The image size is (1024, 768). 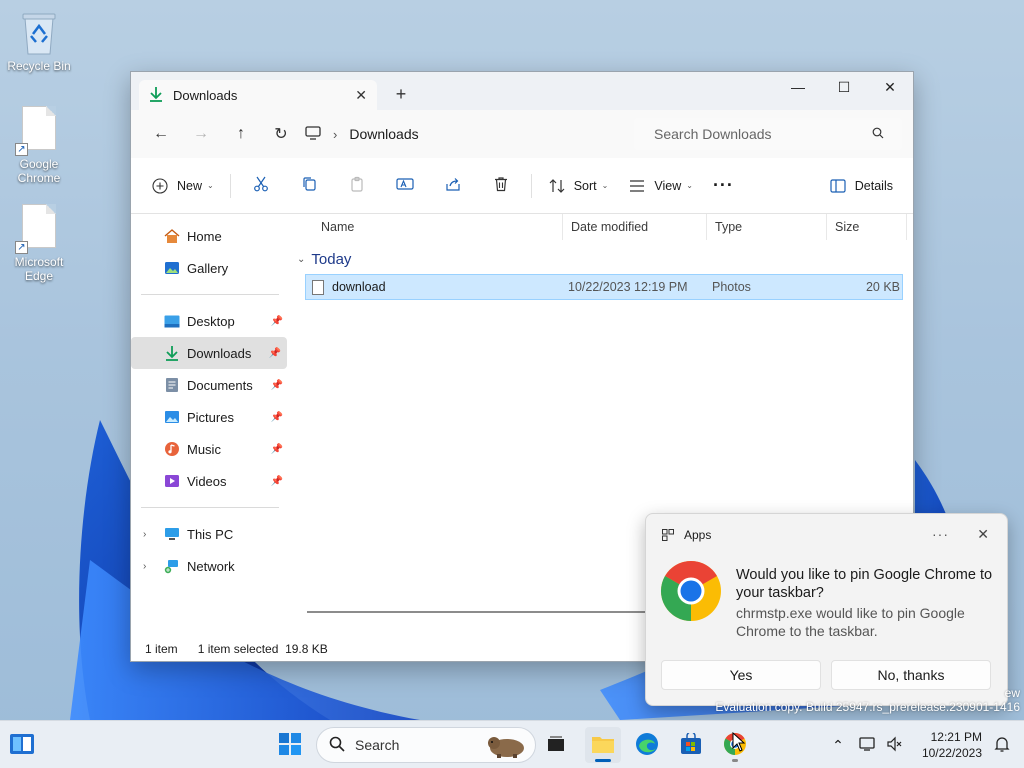 What do you see at coordinates (601, 259) in the screenshot?
I see `group-header-today: ⌄ Today` at bounding box center [601, 259].